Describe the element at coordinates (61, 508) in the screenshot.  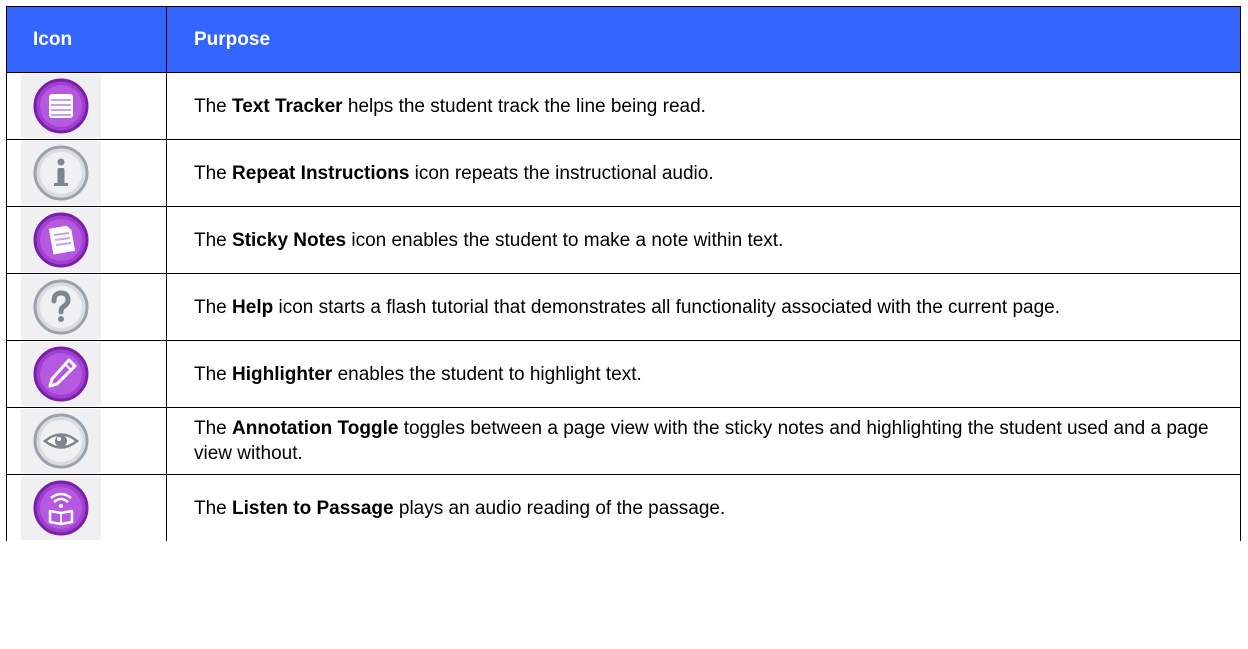
I see `listen-icon` at that location.